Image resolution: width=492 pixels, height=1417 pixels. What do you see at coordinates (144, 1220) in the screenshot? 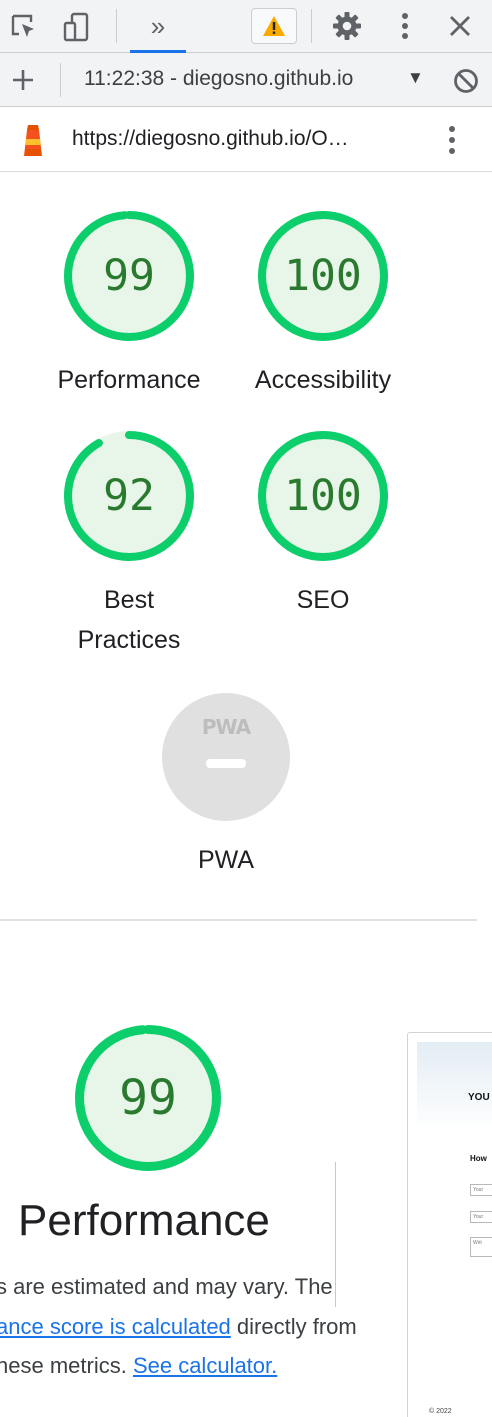
I see `performance-section-title: Performance` at bounding box center [144, 1220].